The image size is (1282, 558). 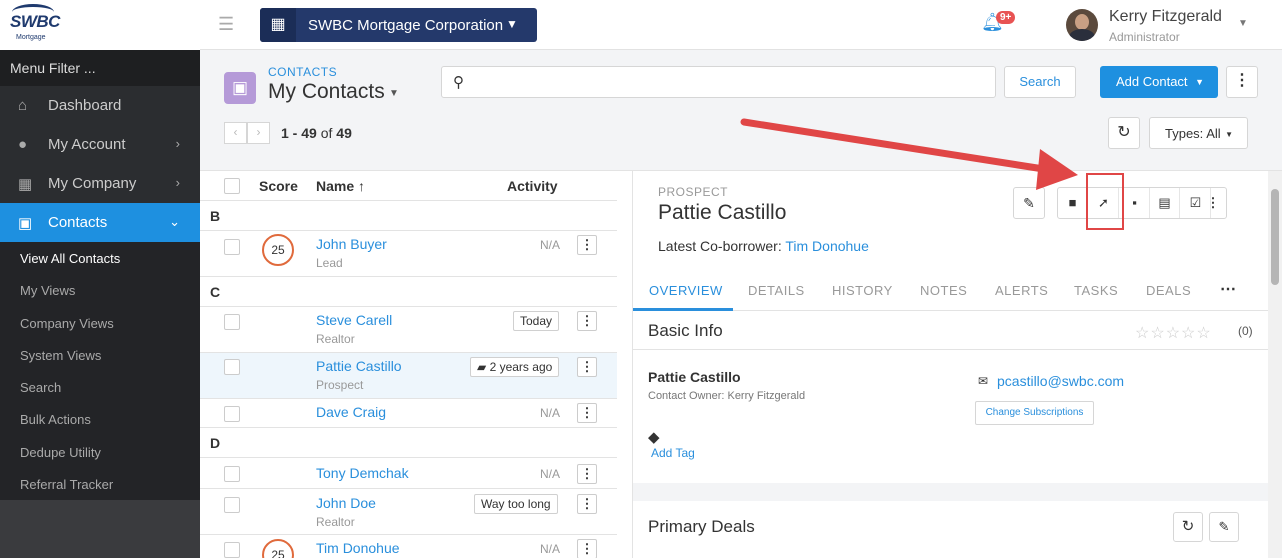 What do you see at coordinates (340, 186) in the screenshot?
I see `column-name: Name ↑` at bounding box center [340, 186].